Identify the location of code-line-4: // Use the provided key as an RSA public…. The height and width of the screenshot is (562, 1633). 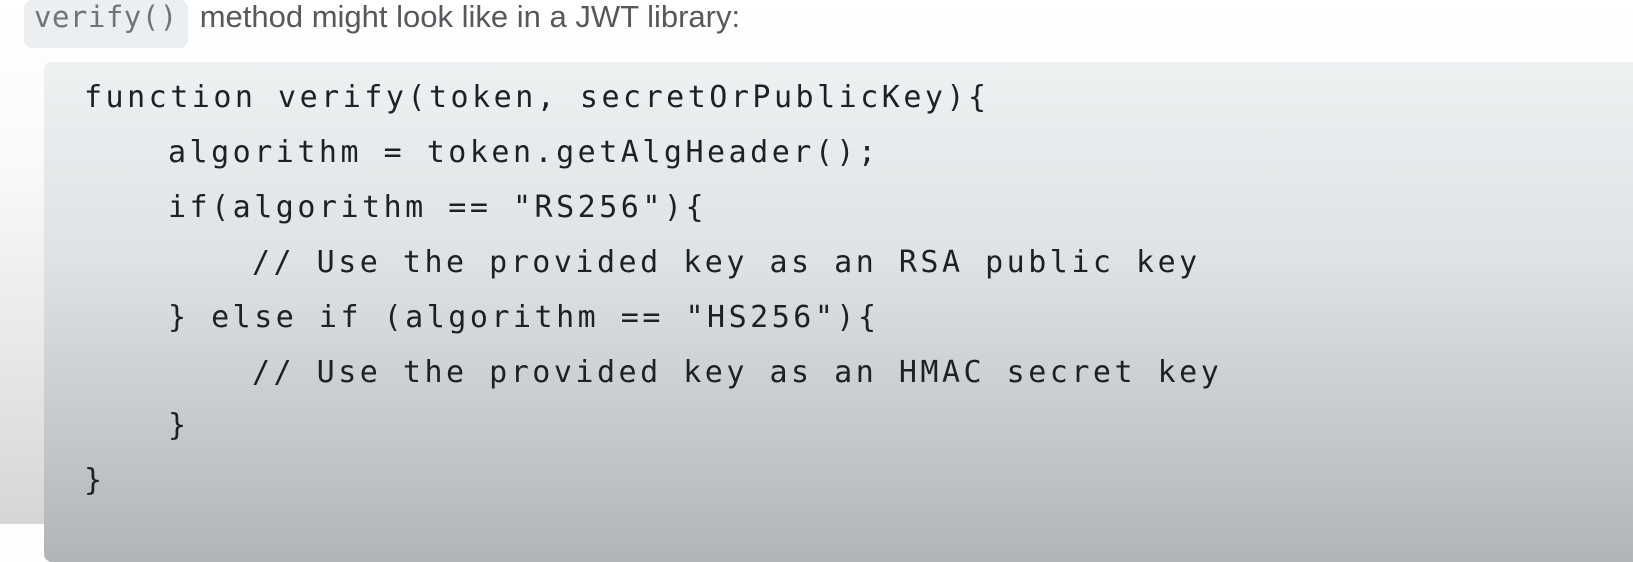
(726, 262).